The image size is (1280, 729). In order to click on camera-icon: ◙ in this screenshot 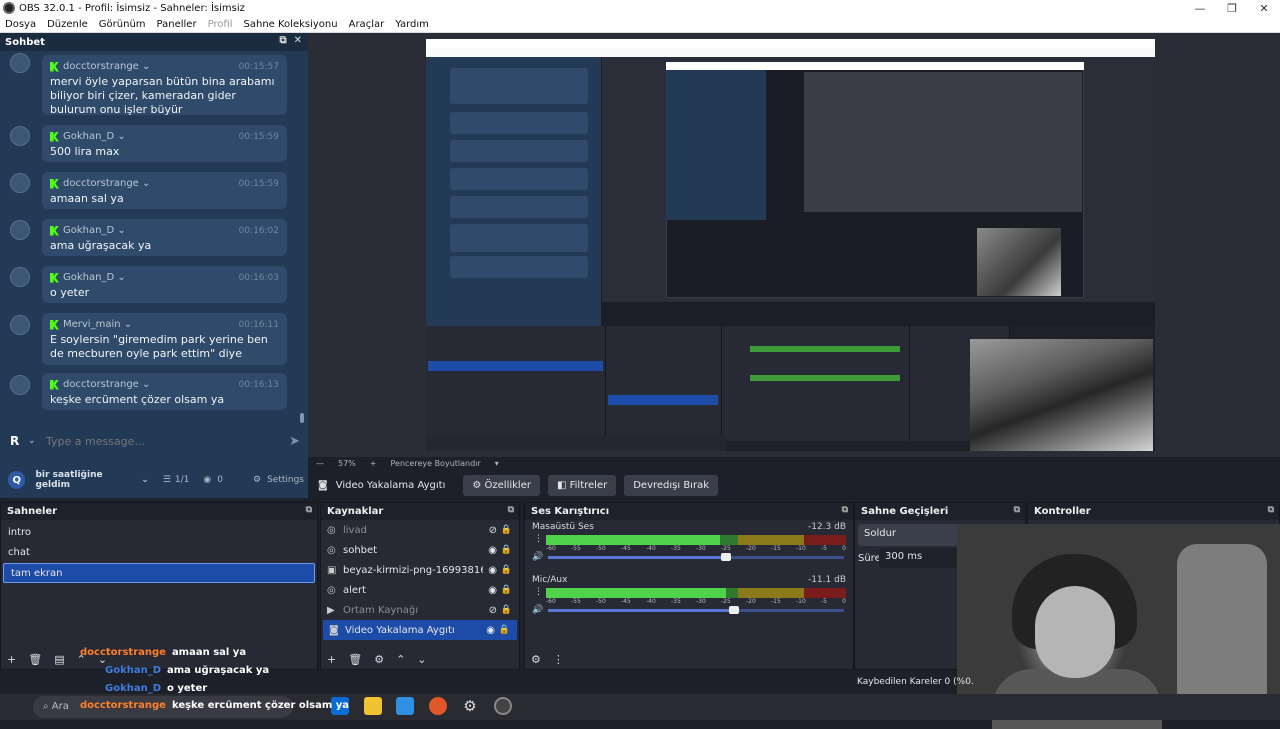, I will do `click(323, 485)`.